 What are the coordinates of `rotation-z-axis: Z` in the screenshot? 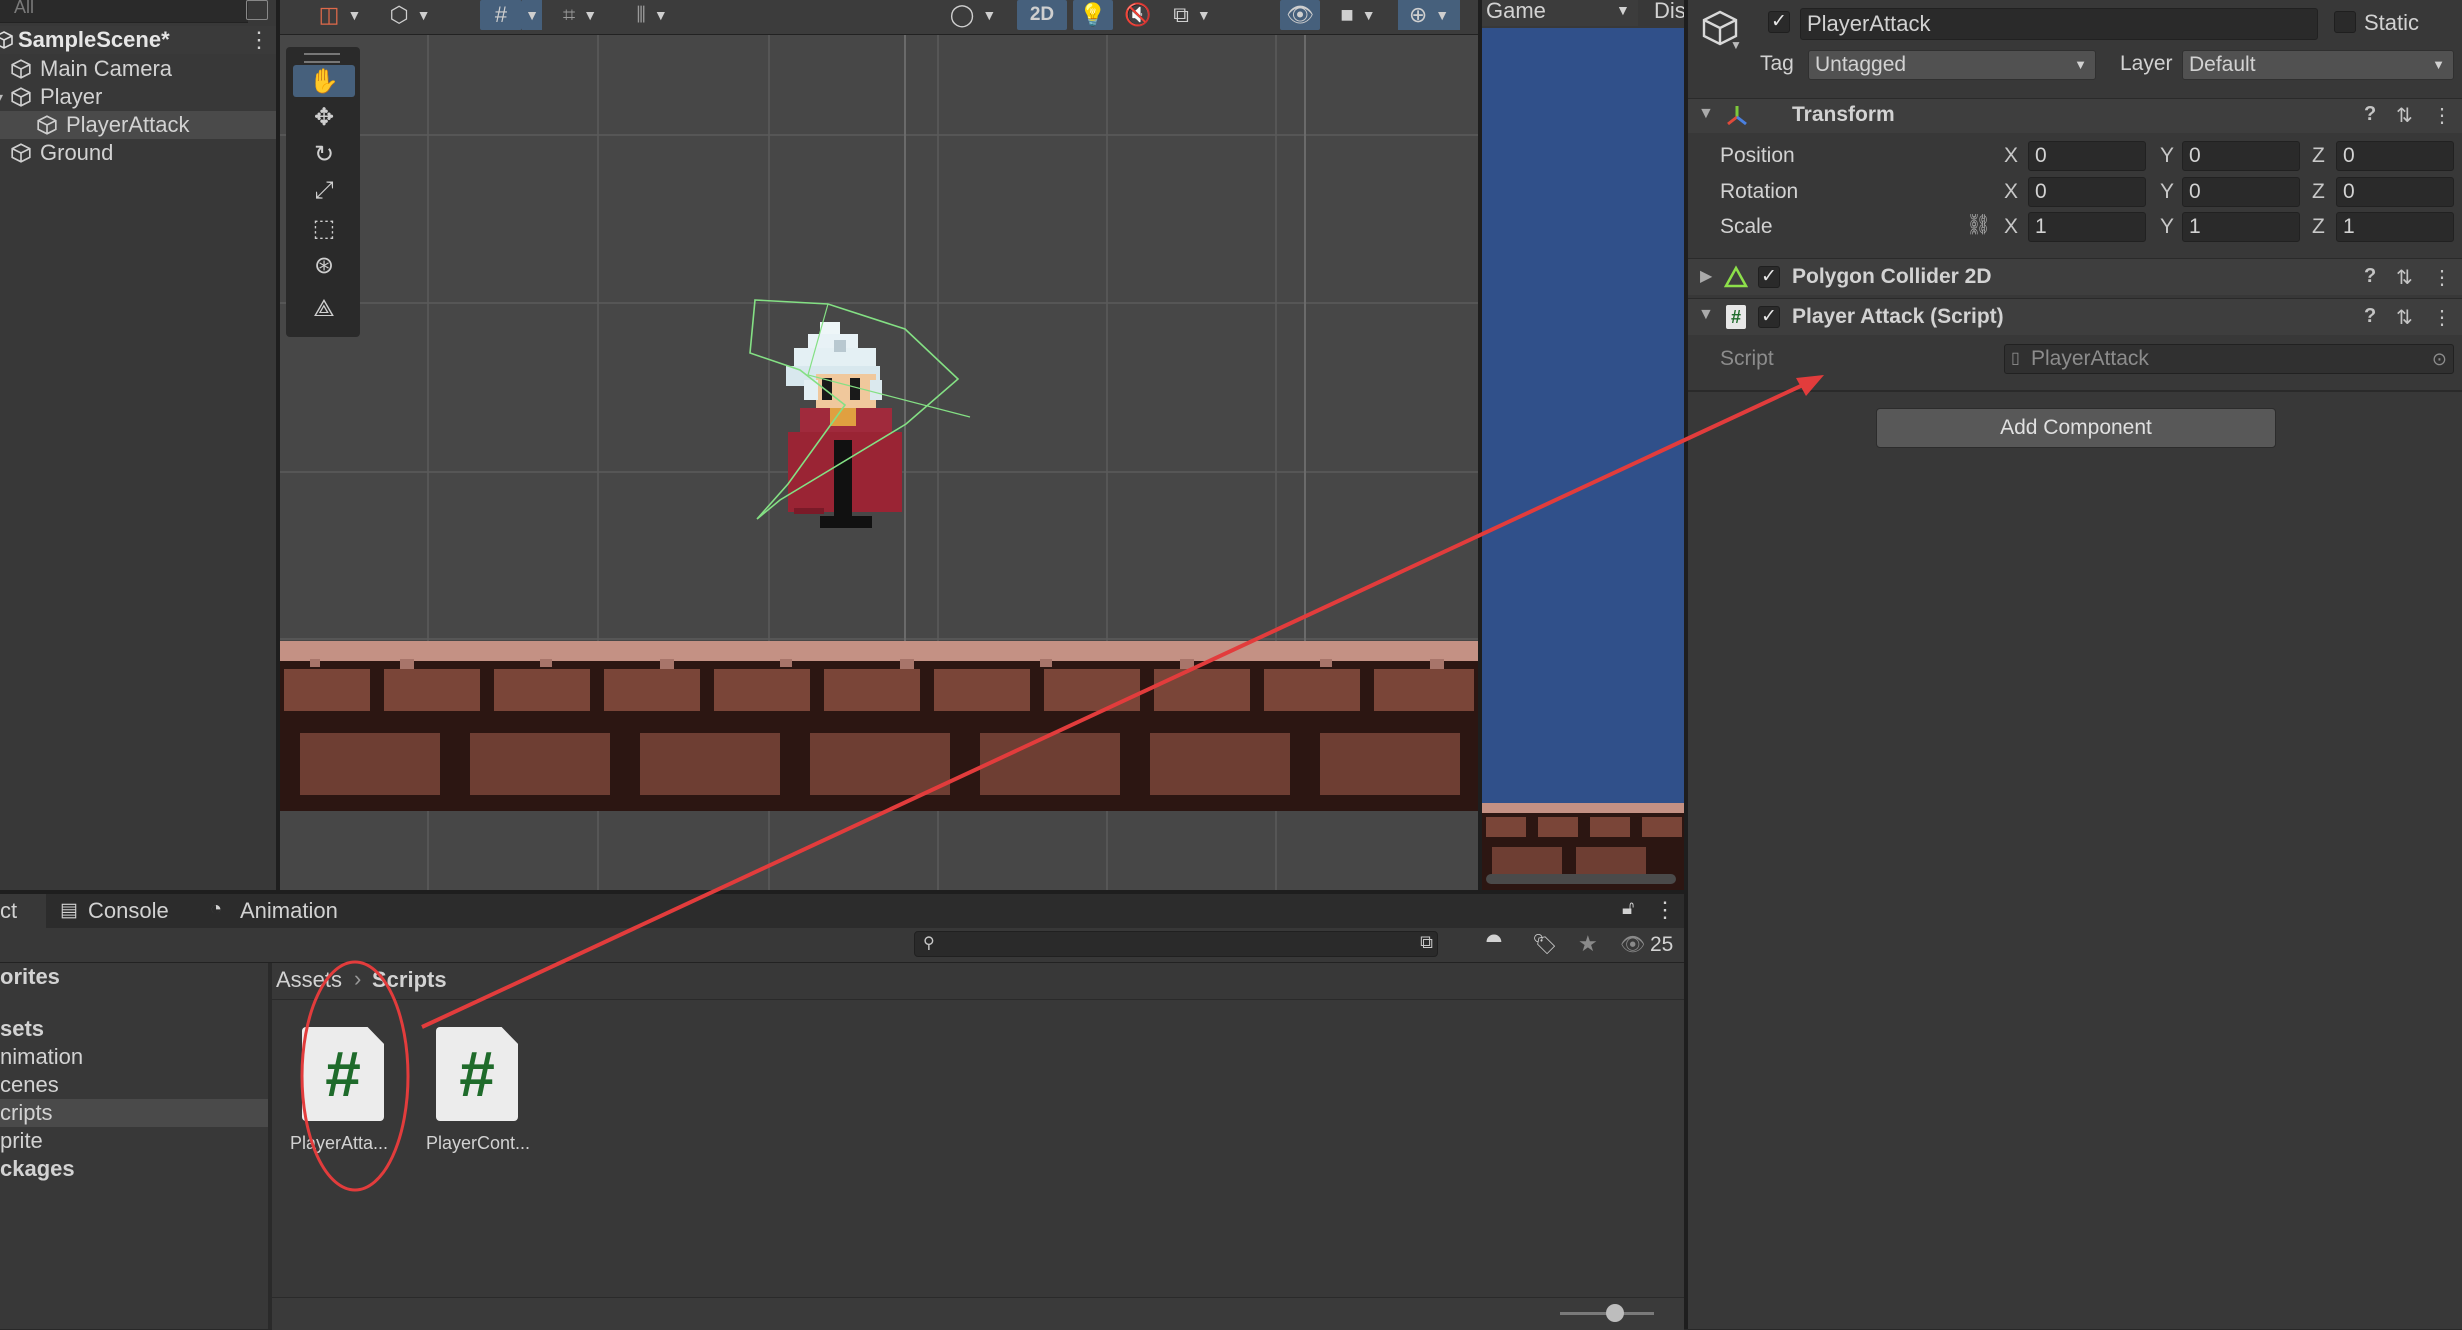 It's located at (2318, 192).